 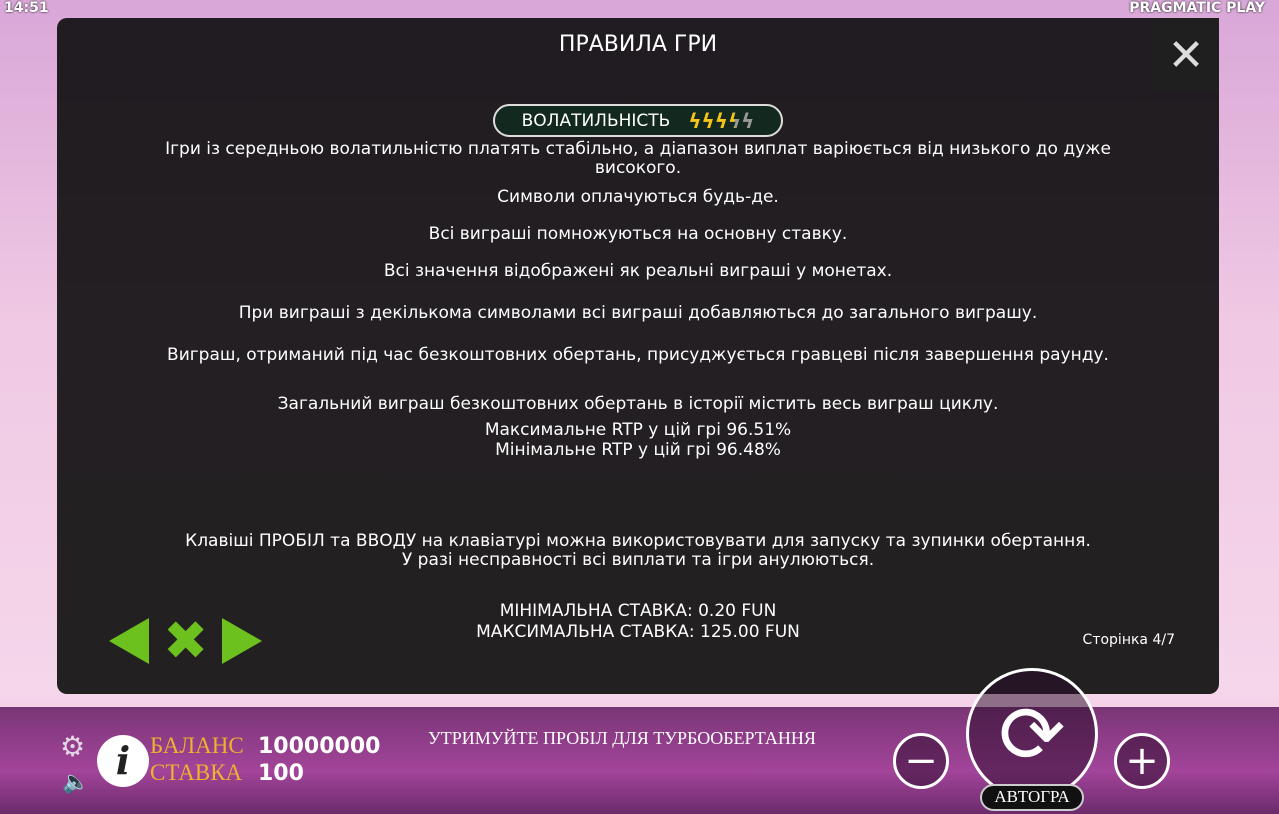 I want to click on next-page-button, so click(x=242, y=641).